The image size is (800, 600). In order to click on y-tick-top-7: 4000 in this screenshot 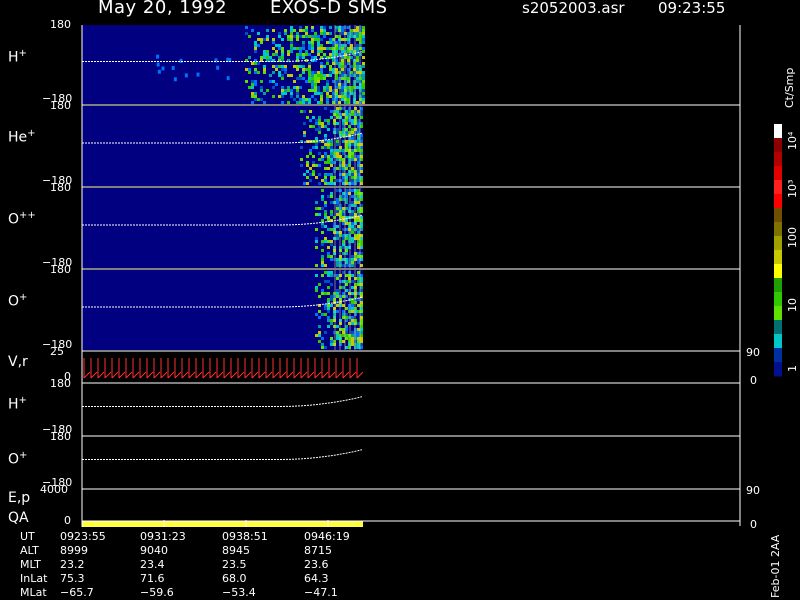, I will do `click(54, 489)`.